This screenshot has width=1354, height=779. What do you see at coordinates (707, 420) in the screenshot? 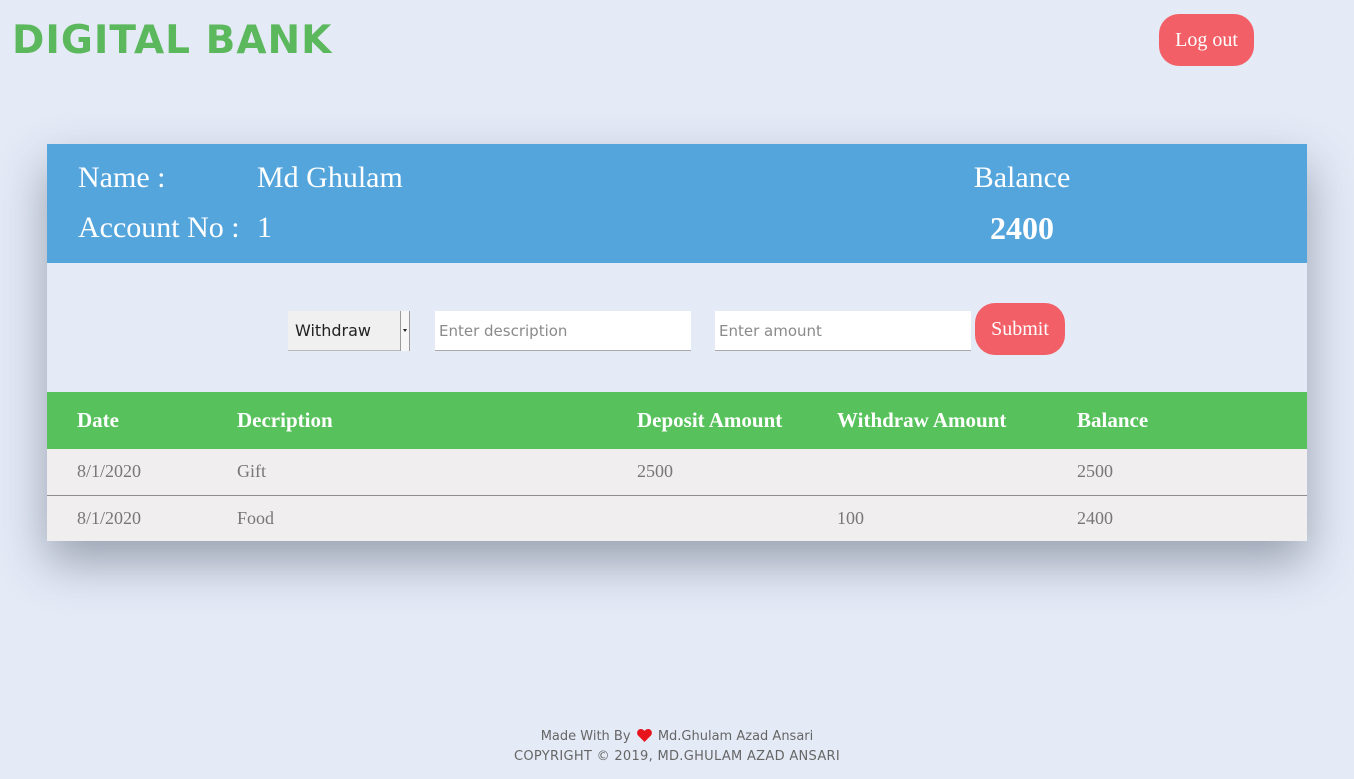
I see `column-header-deposit: Deposit Amount` at bounding box center [707, 420].